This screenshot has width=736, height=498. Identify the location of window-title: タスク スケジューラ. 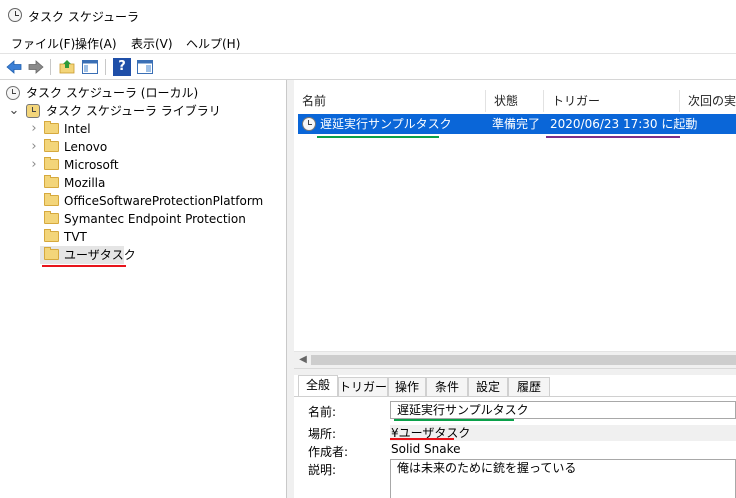
(83, 17).